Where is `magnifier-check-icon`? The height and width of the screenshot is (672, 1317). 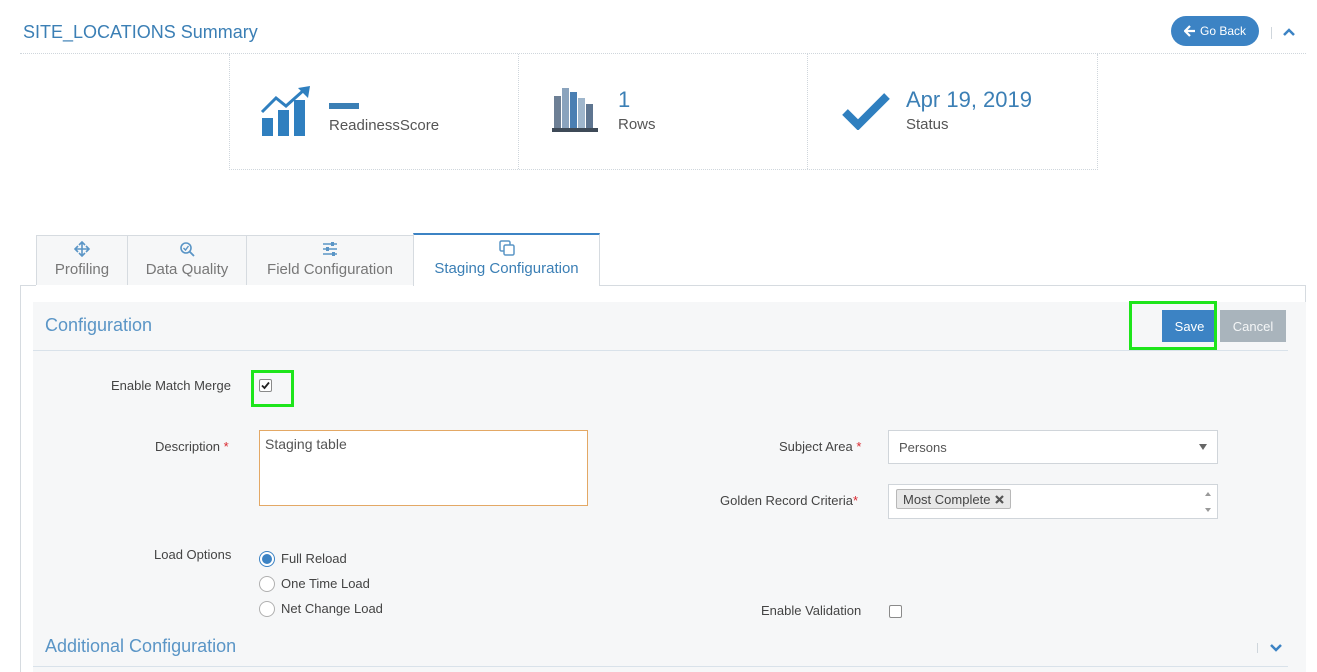
magnifier-check-icon is located at coordinates (187, 249).